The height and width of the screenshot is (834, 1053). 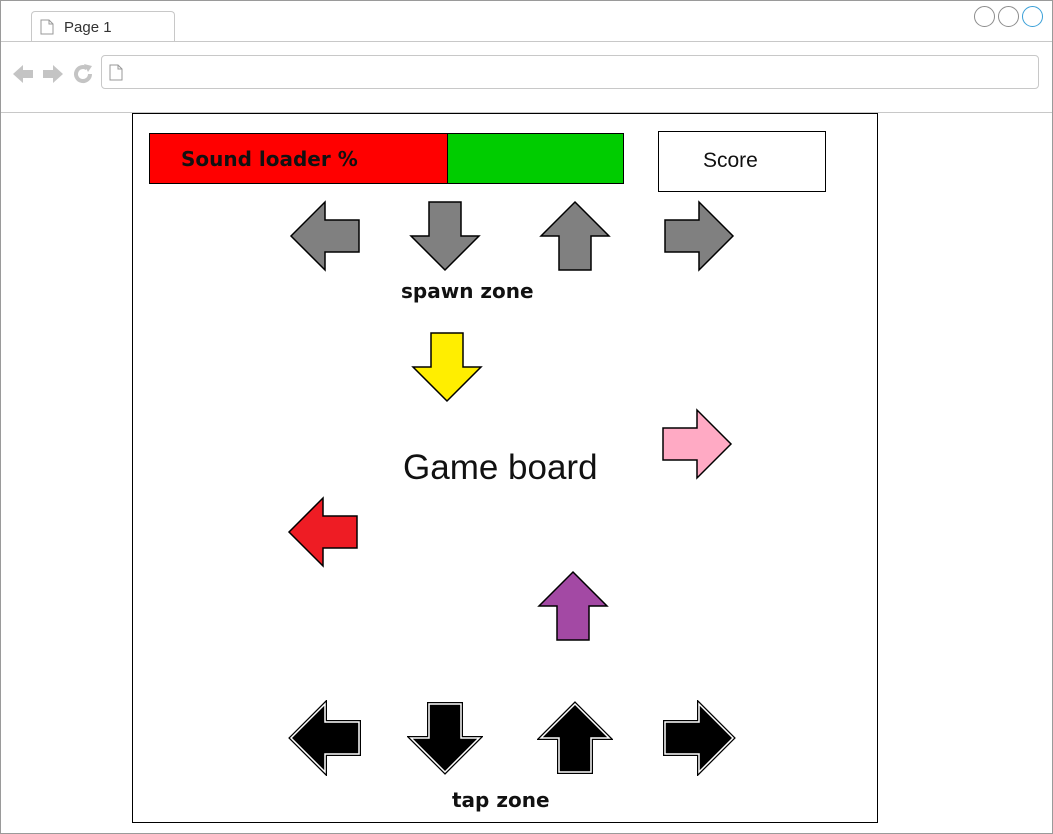 I want to click on spawn-arrow-right-icon, so click(x=699, y=236).